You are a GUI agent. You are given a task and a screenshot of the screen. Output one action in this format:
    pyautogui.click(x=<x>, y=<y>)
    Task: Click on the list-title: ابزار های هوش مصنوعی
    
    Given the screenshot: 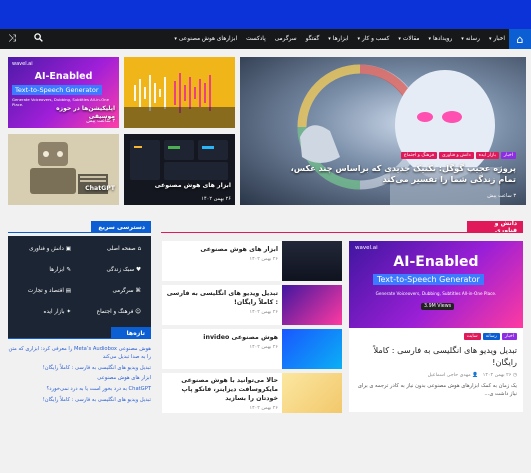 What is the action you would take?
    pyautogui.click(x=222, y=249)
    